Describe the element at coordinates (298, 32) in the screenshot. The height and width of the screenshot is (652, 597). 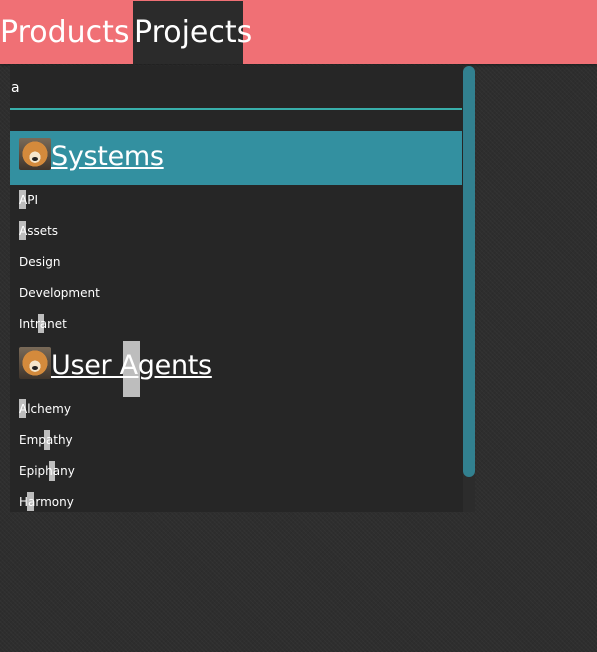
I see `top-nav-bar: Products Projects` at that location.